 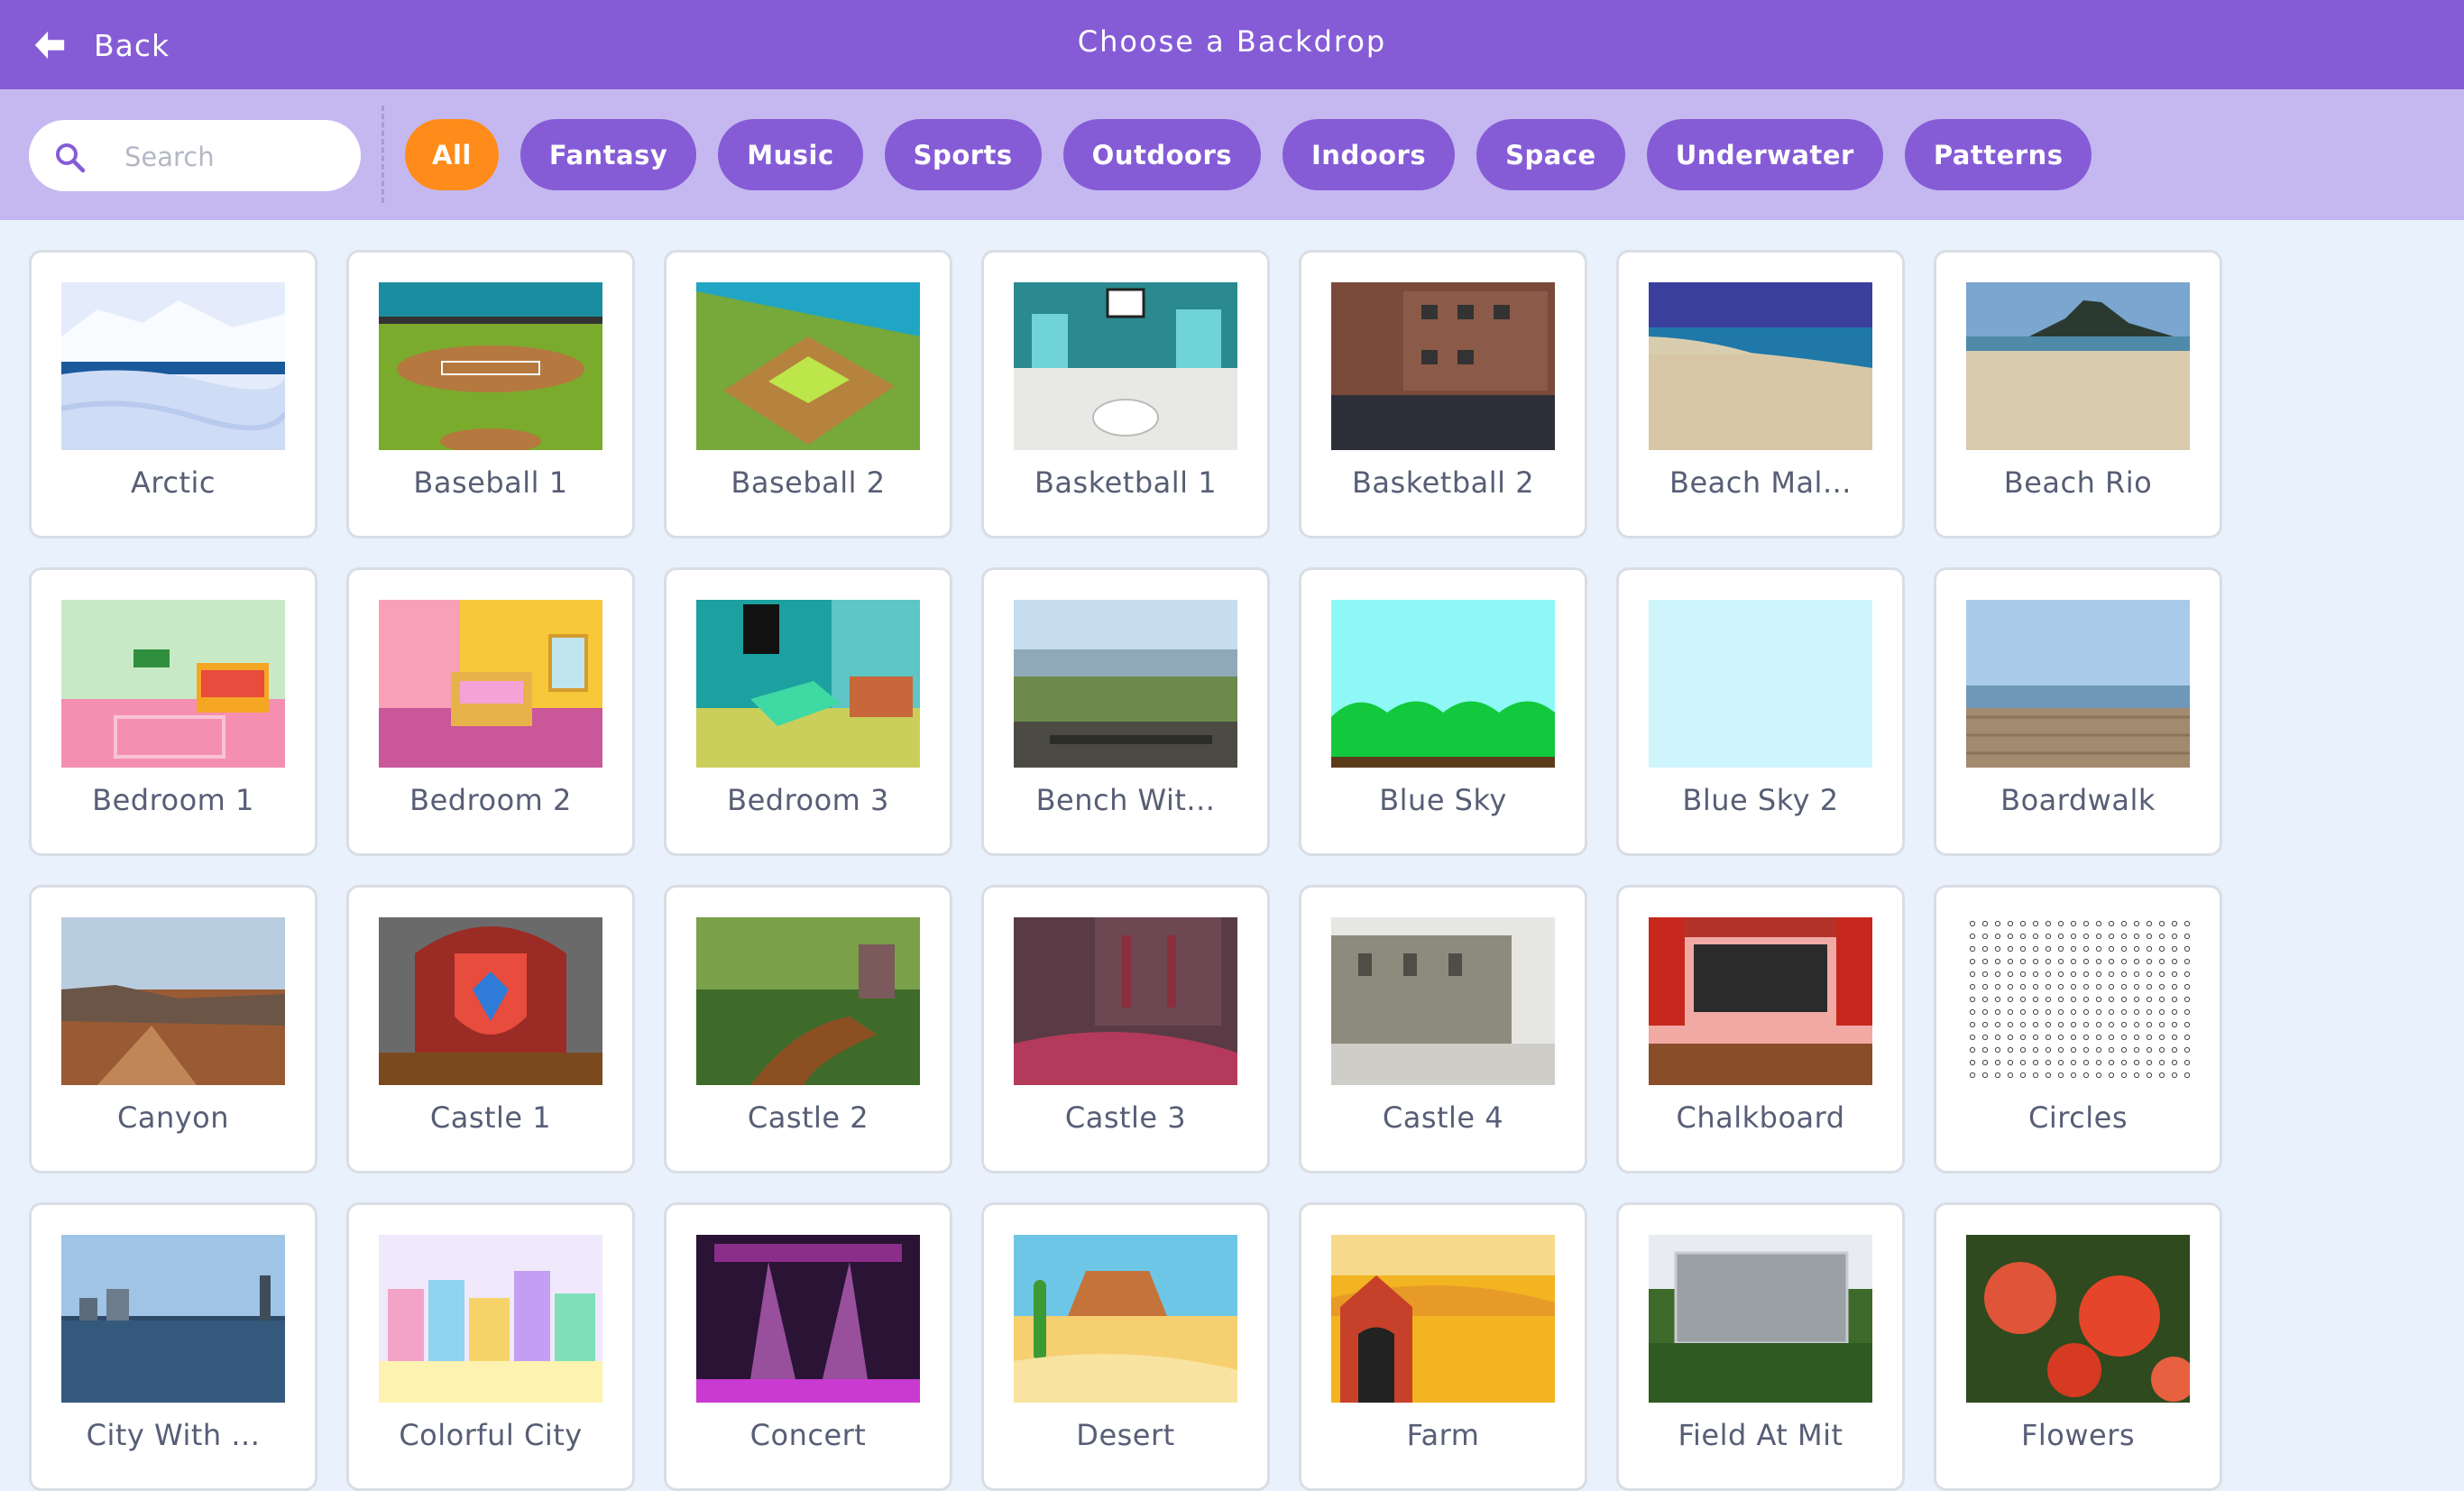 What do you see at coordinates (808, 711) in the screenshot?
I see `backdrop-card: Bedroom 3` at bounding box center [808, 711].